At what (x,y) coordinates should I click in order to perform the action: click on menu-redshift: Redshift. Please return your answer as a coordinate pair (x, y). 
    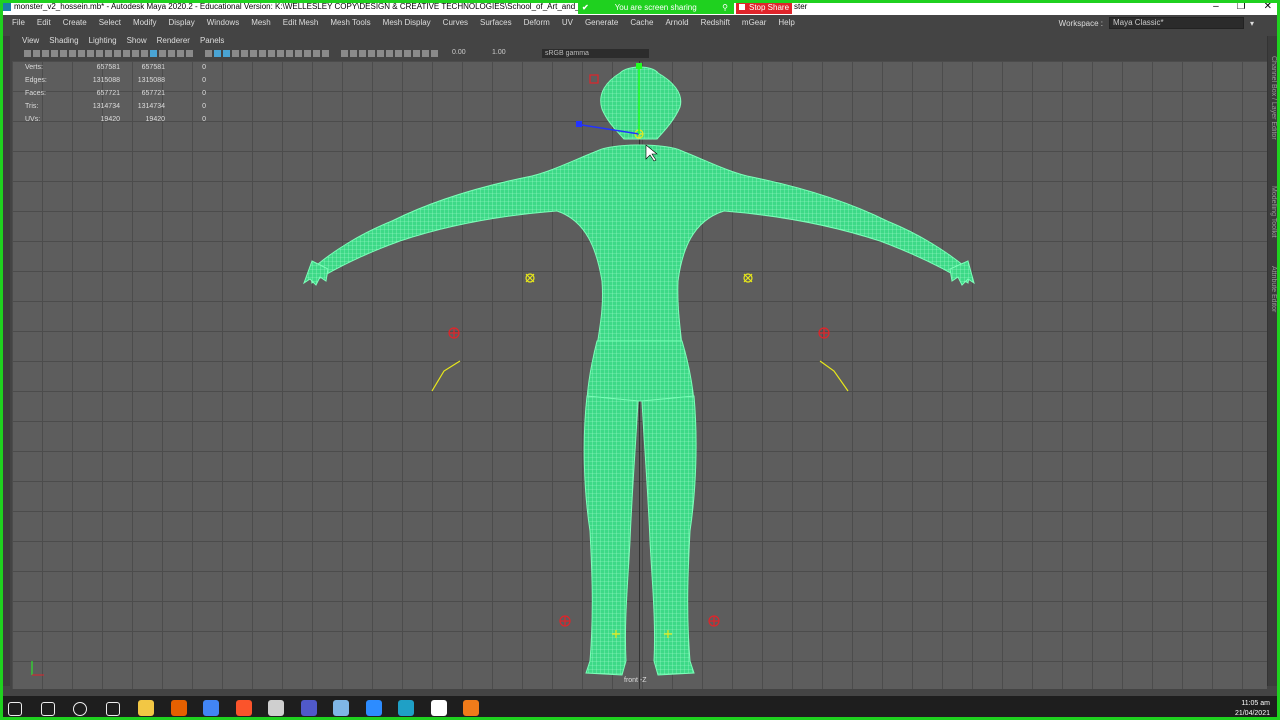
    Looking at the image, I should click on (715, 22).